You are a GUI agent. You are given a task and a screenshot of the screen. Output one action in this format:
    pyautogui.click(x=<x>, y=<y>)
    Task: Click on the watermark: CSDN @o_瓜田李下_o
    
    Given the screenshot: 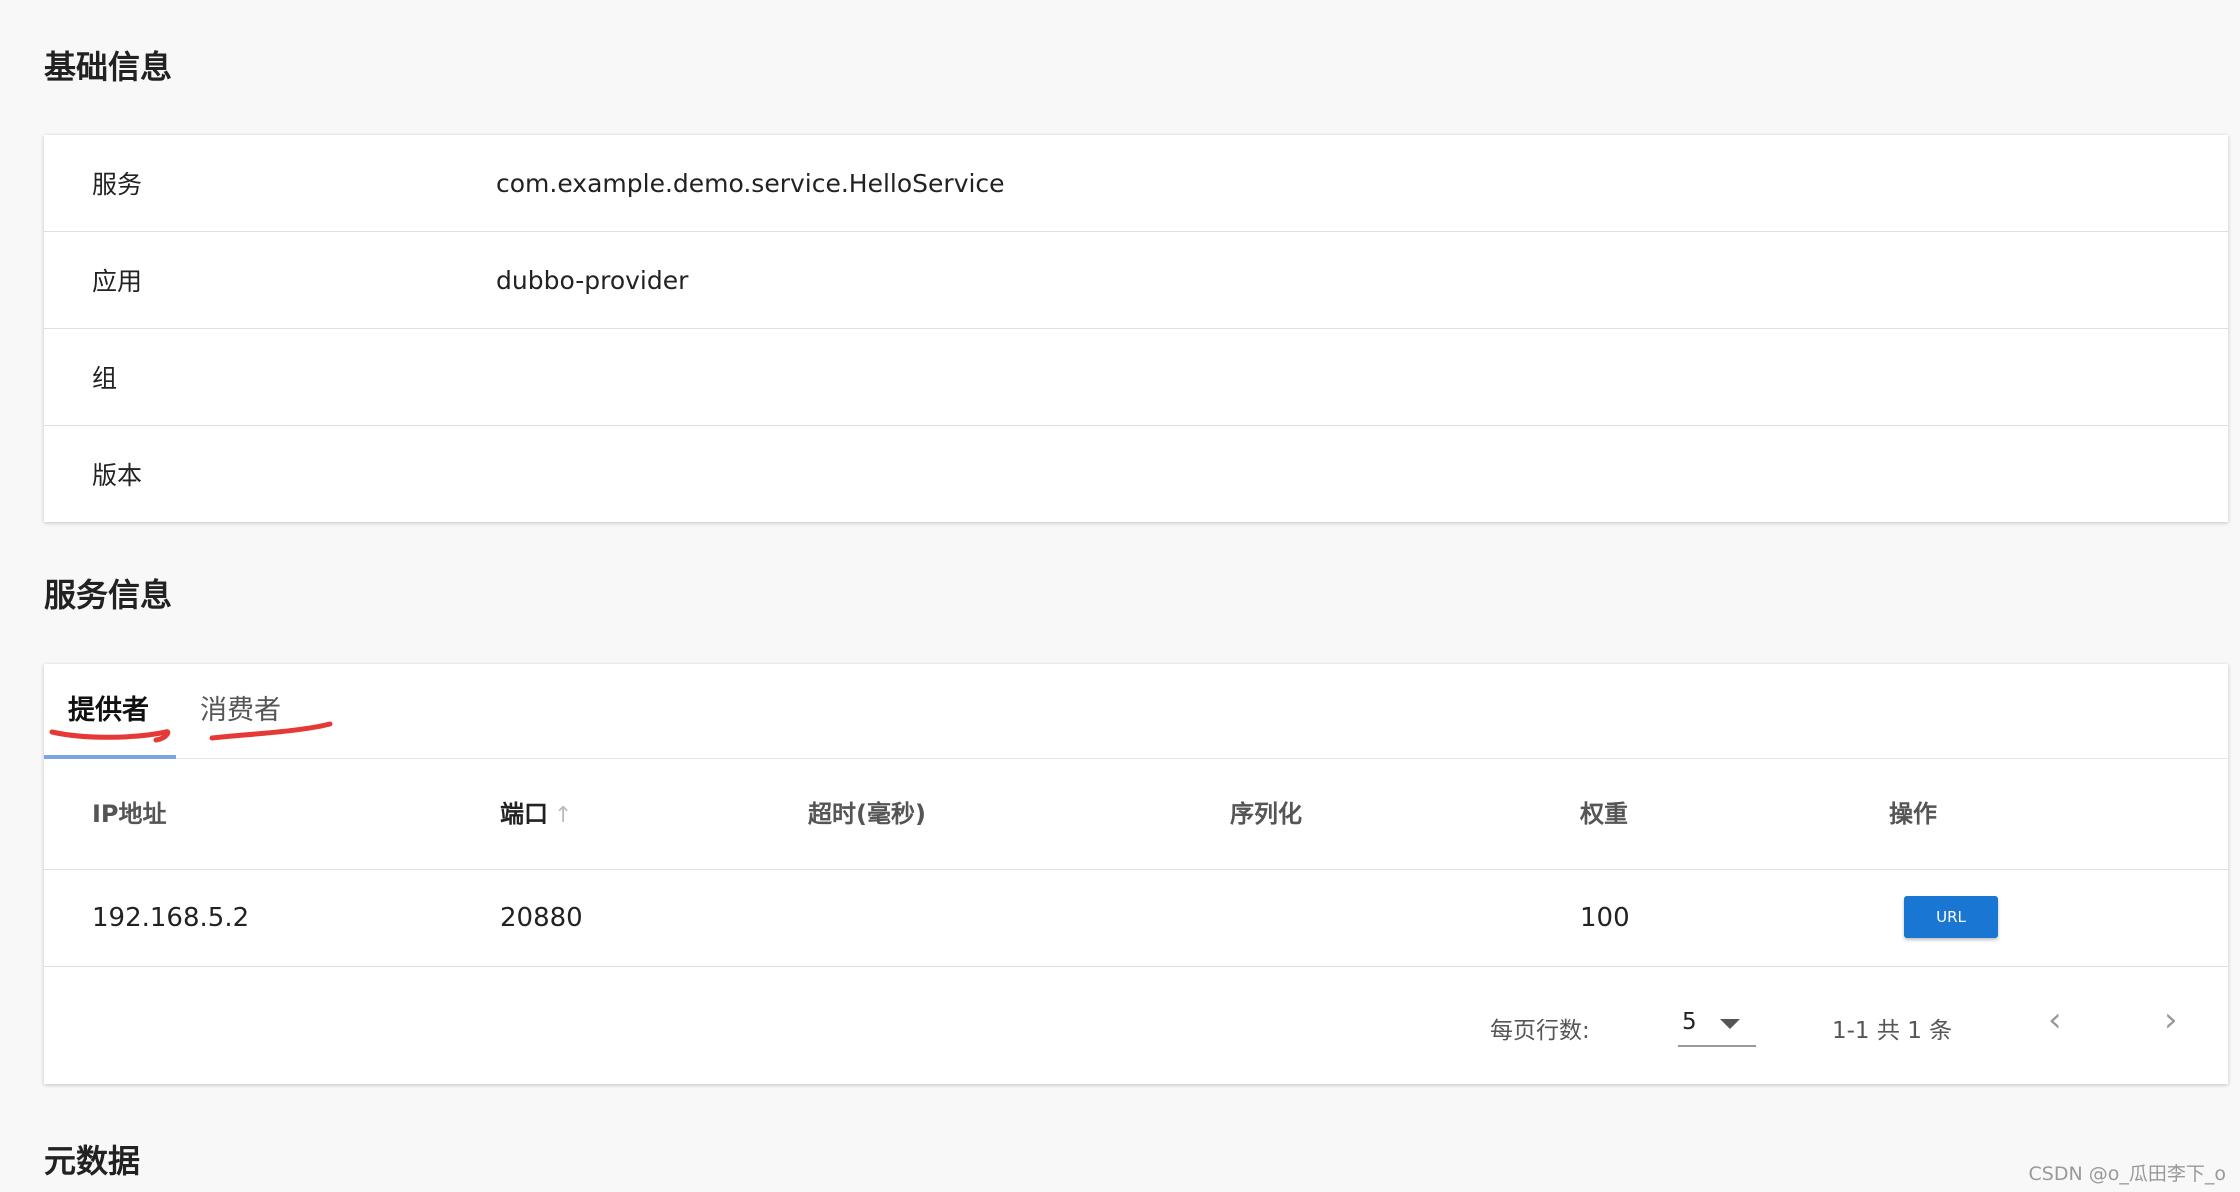 What is the action you would take?
    pyautogui.click(x=2127, y=1174)
    